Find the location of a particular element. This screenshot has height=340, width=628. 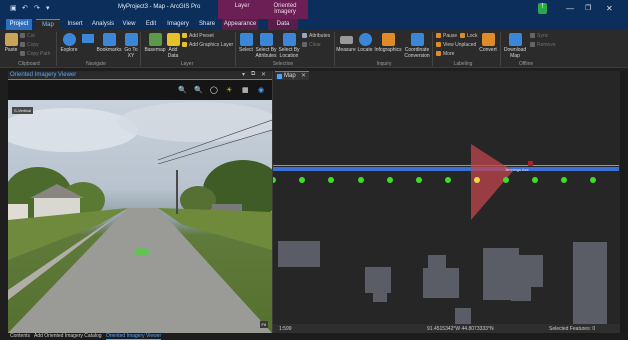

tab-share: Share is located at coordinates (207, 24).